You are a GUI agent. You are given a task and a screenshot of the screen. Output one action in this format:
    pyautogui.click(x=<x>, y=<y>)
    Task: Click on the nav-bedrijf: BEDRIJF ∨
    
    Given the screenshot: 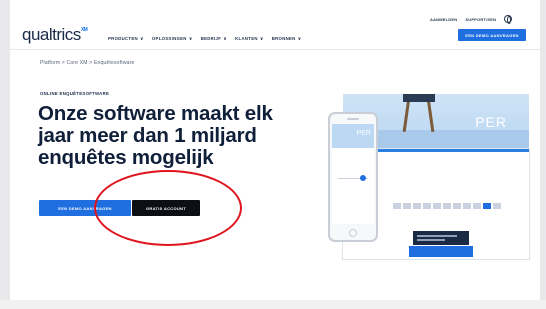 What is the action you would take?
    pyautogui.click(x=214, y=39)
    